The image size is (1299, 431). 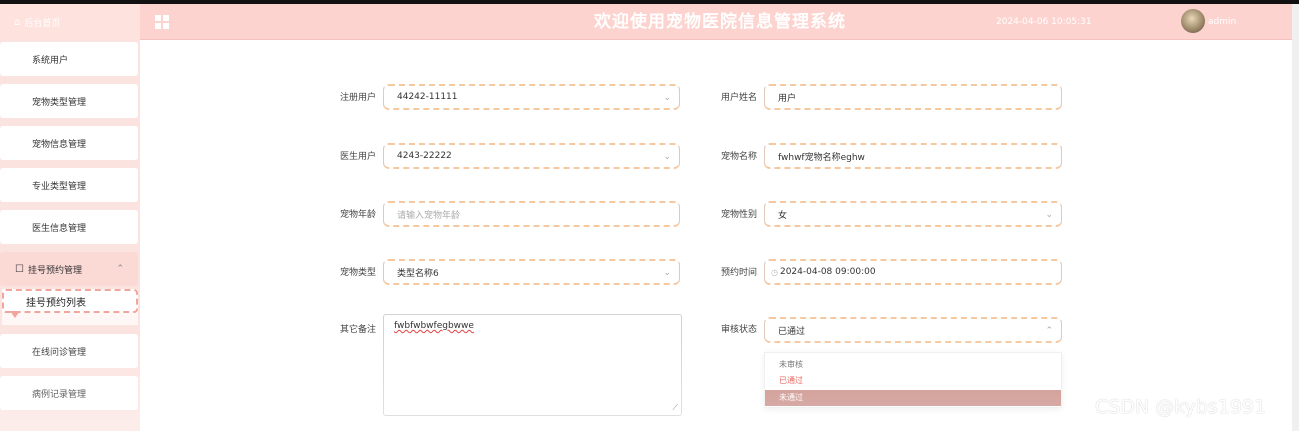 I want to click on watermark: CSDN @kybs1991, so click(x=1181, y=407).